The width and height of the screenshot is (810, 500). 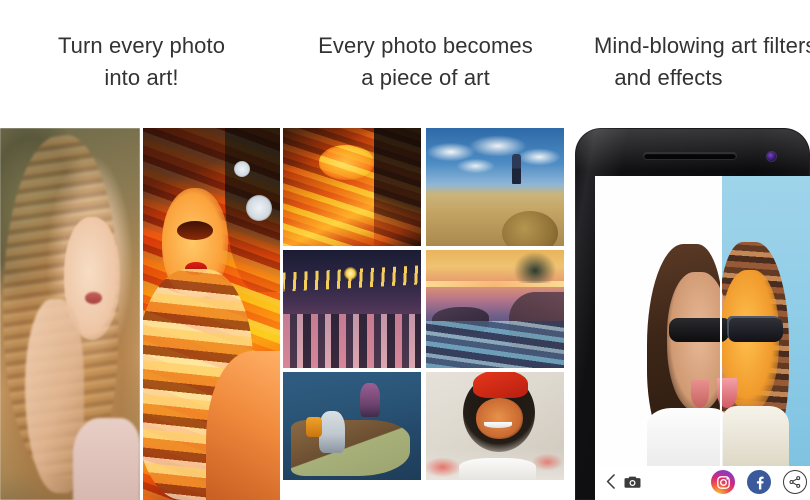 I want to click on life-vest, so click(x=314, y=427).